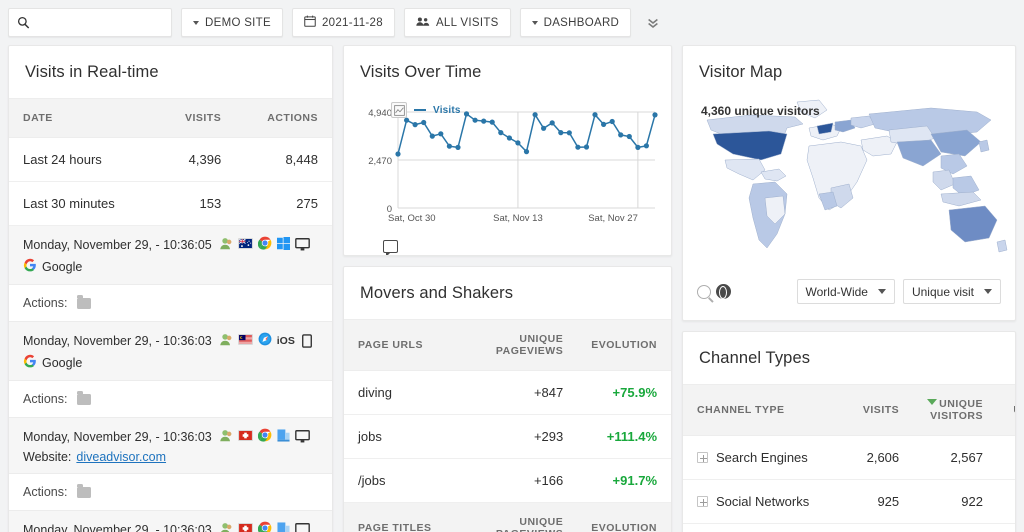 This screenshot has height=532, width=1024. I want to click on realtime-visit-row: Monday, November 29, - 10:36:05 Google, so click(170, 255).